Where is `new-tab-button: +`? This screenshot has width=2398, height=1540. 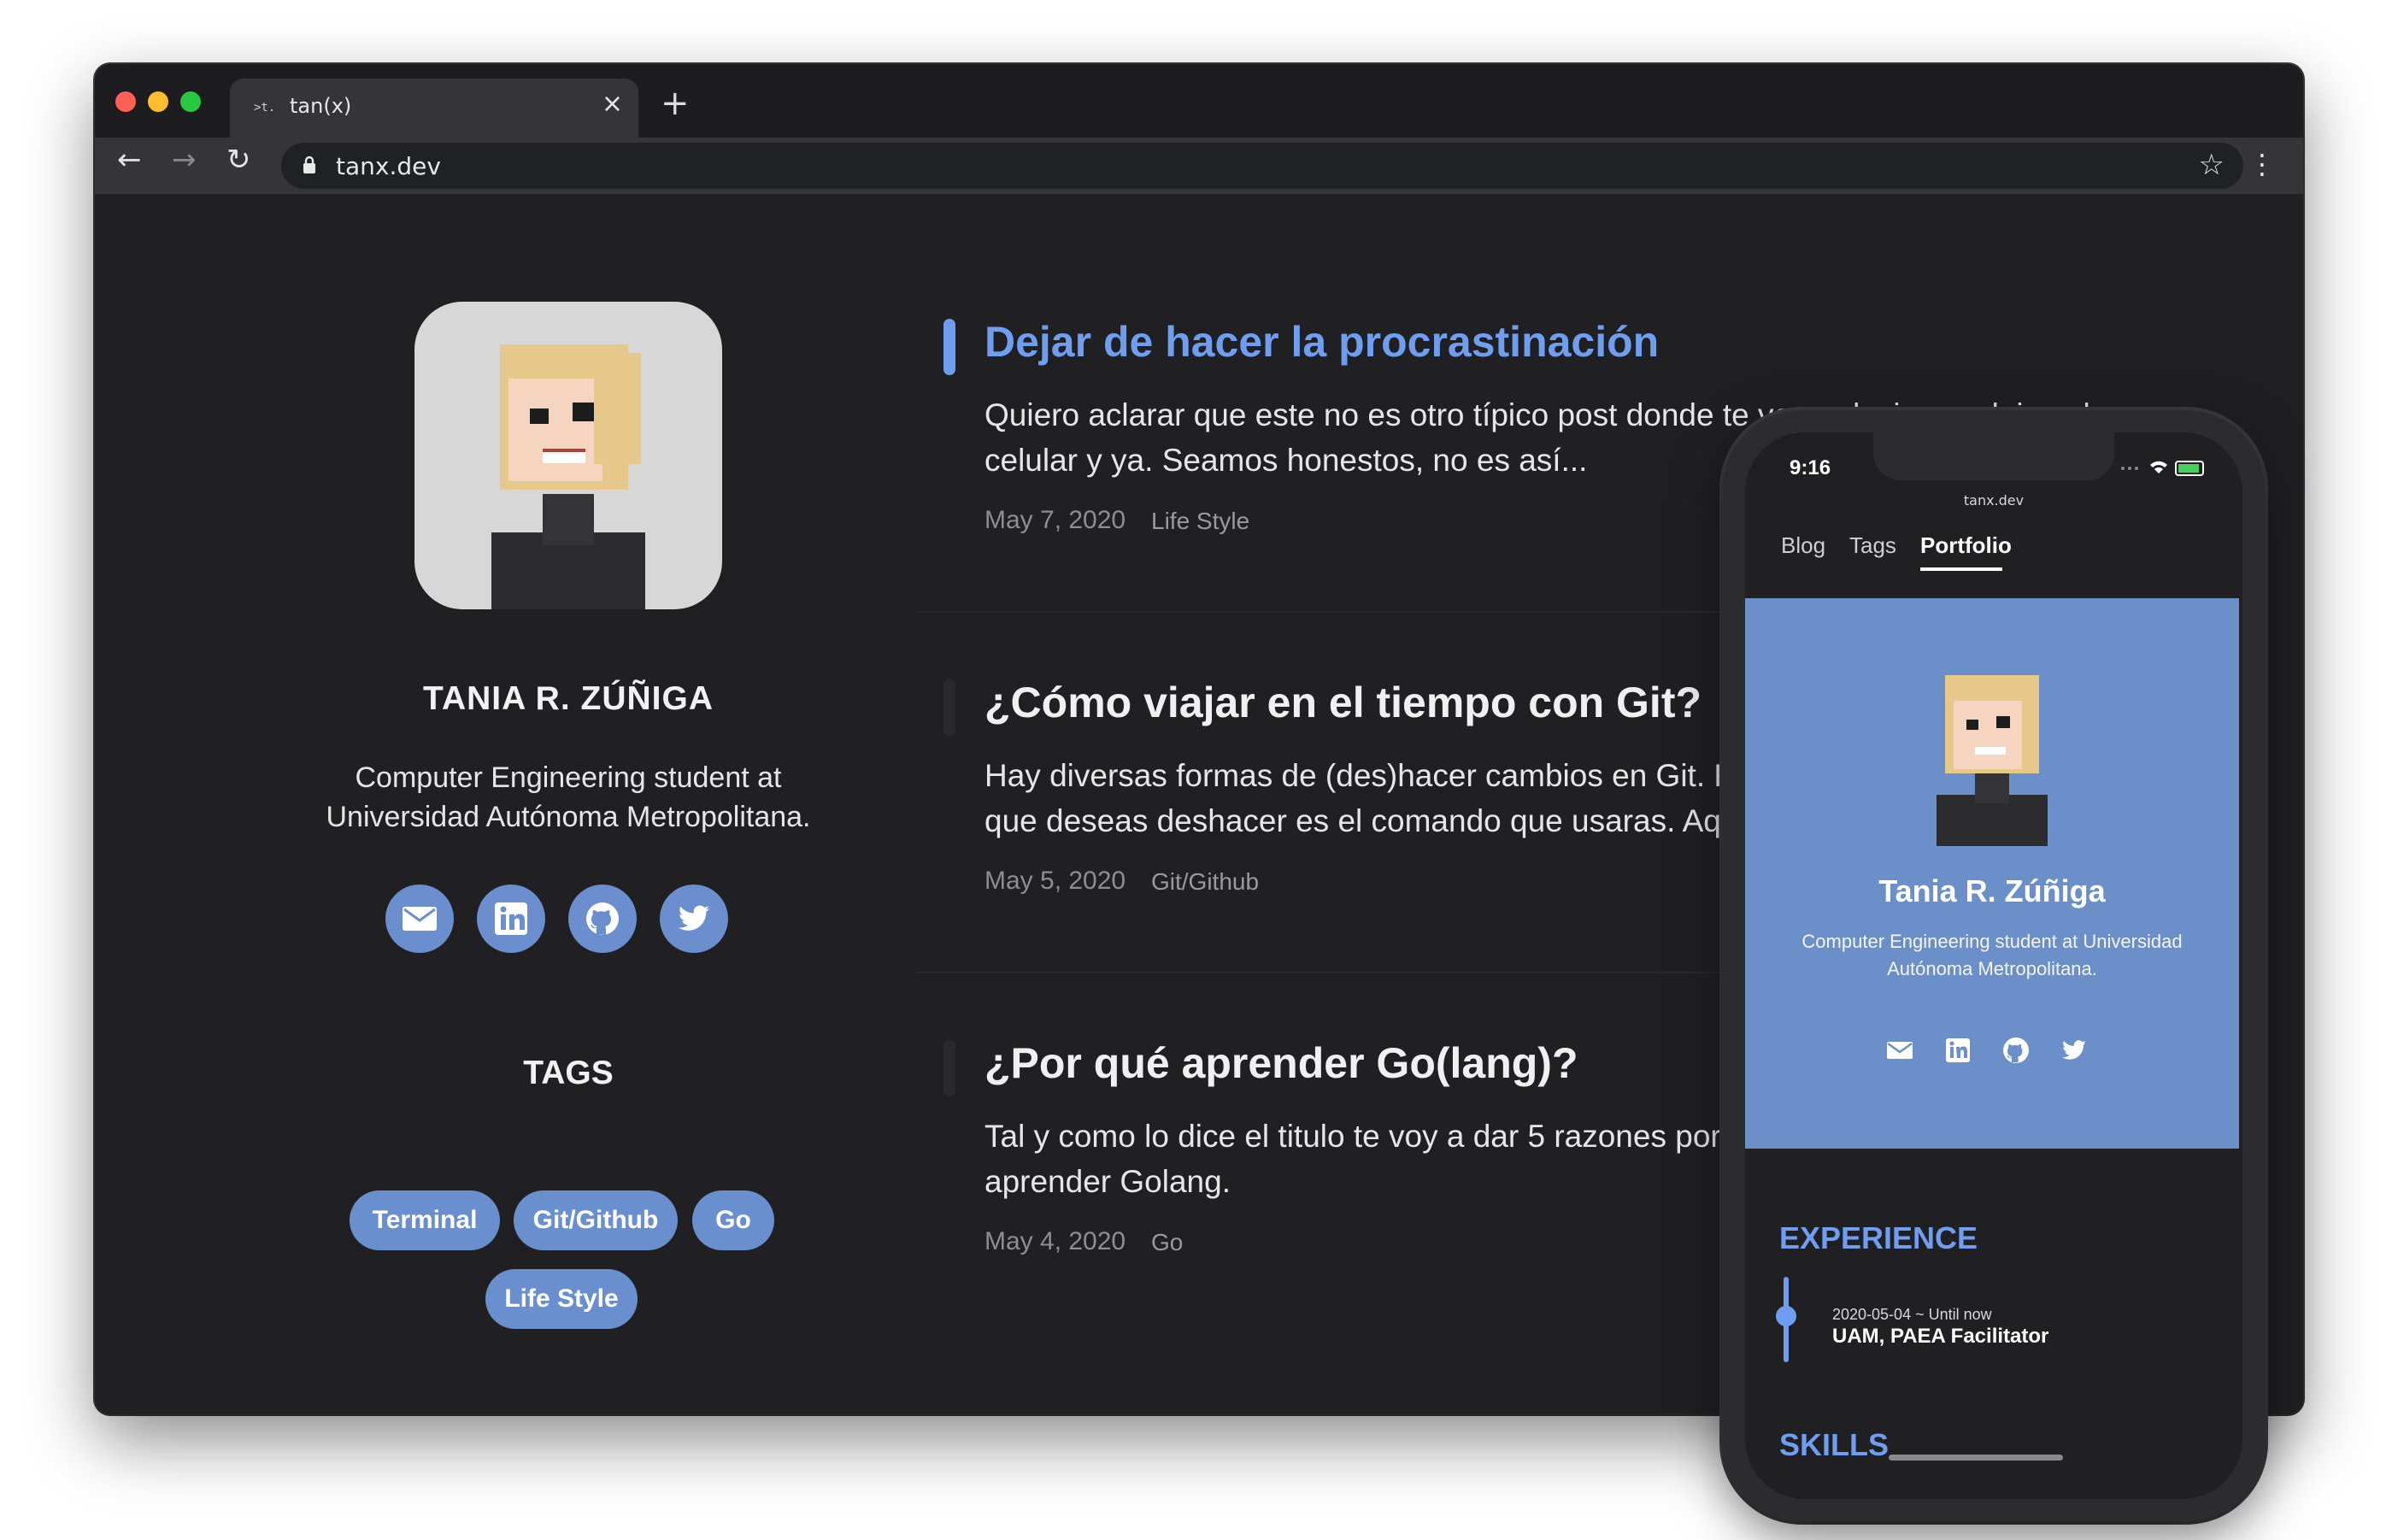
new-tab-button: + is located at coordinates (675, 103).